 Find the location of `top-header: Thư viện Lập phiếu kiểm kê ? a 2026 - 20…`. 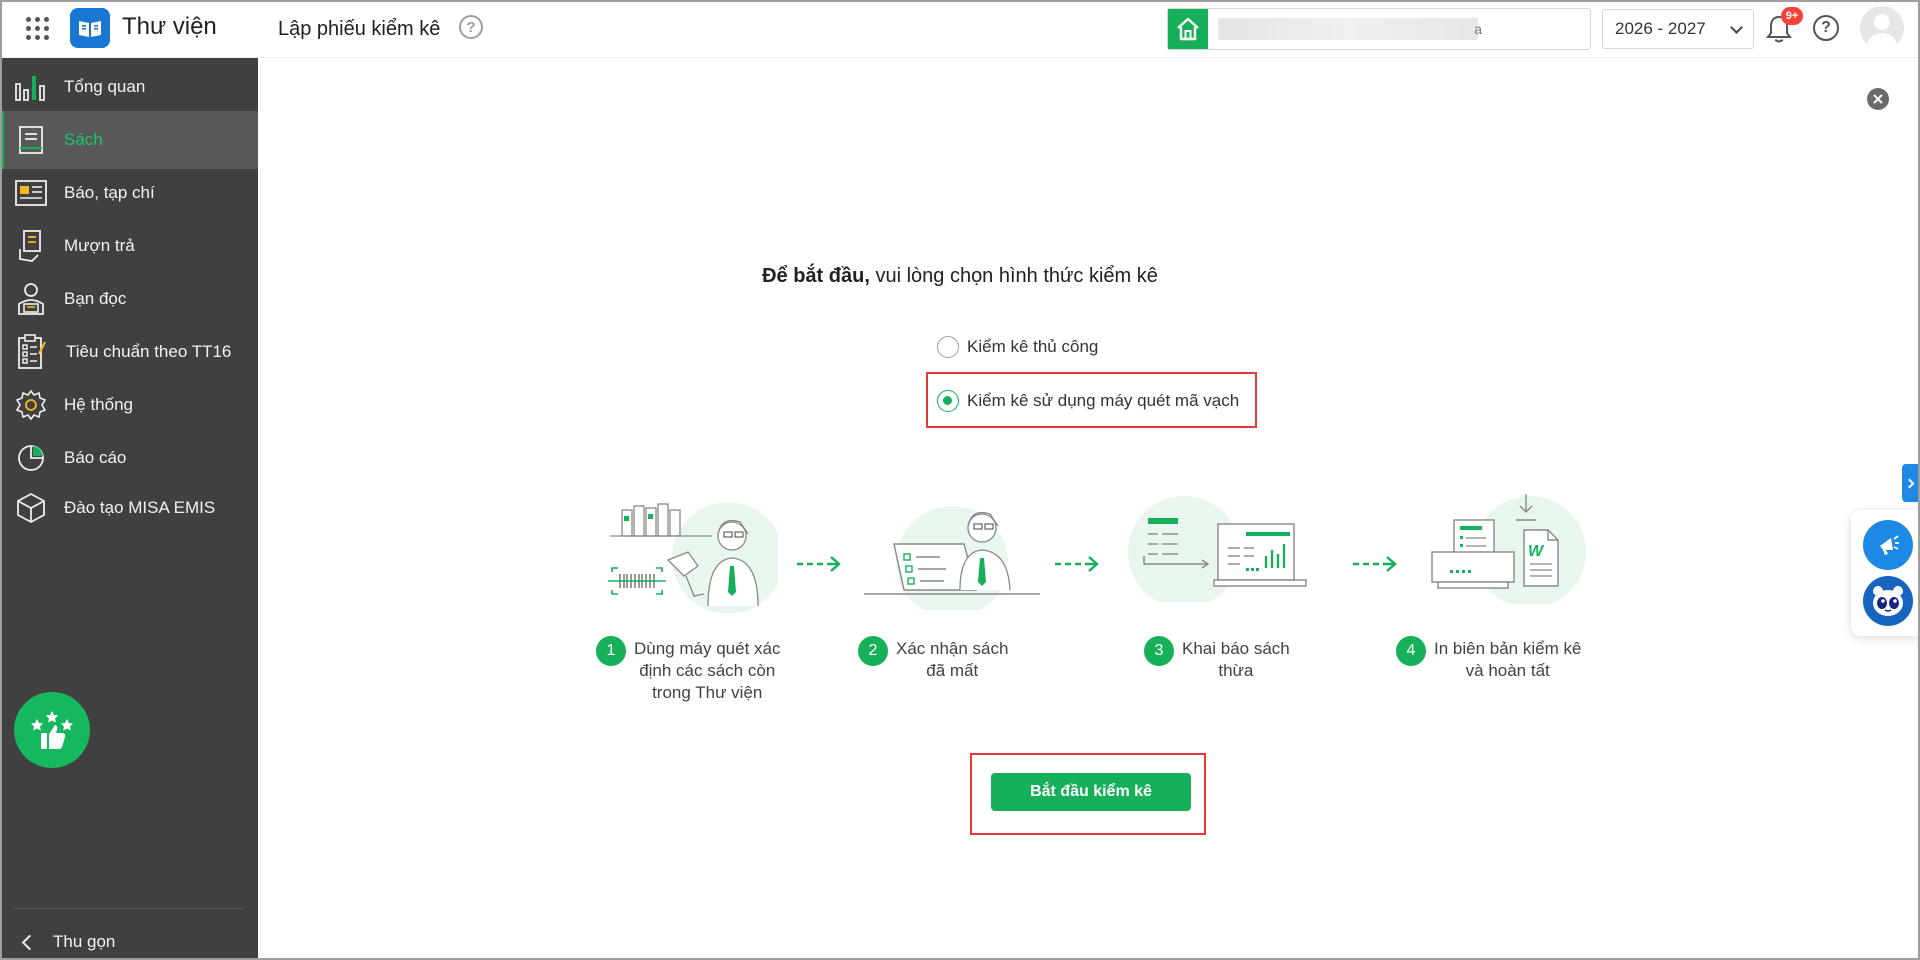

top-header: Thư viện Lập phiếu kiểm kê ? a 2026 - 20… is located at coordinates (960, 29).